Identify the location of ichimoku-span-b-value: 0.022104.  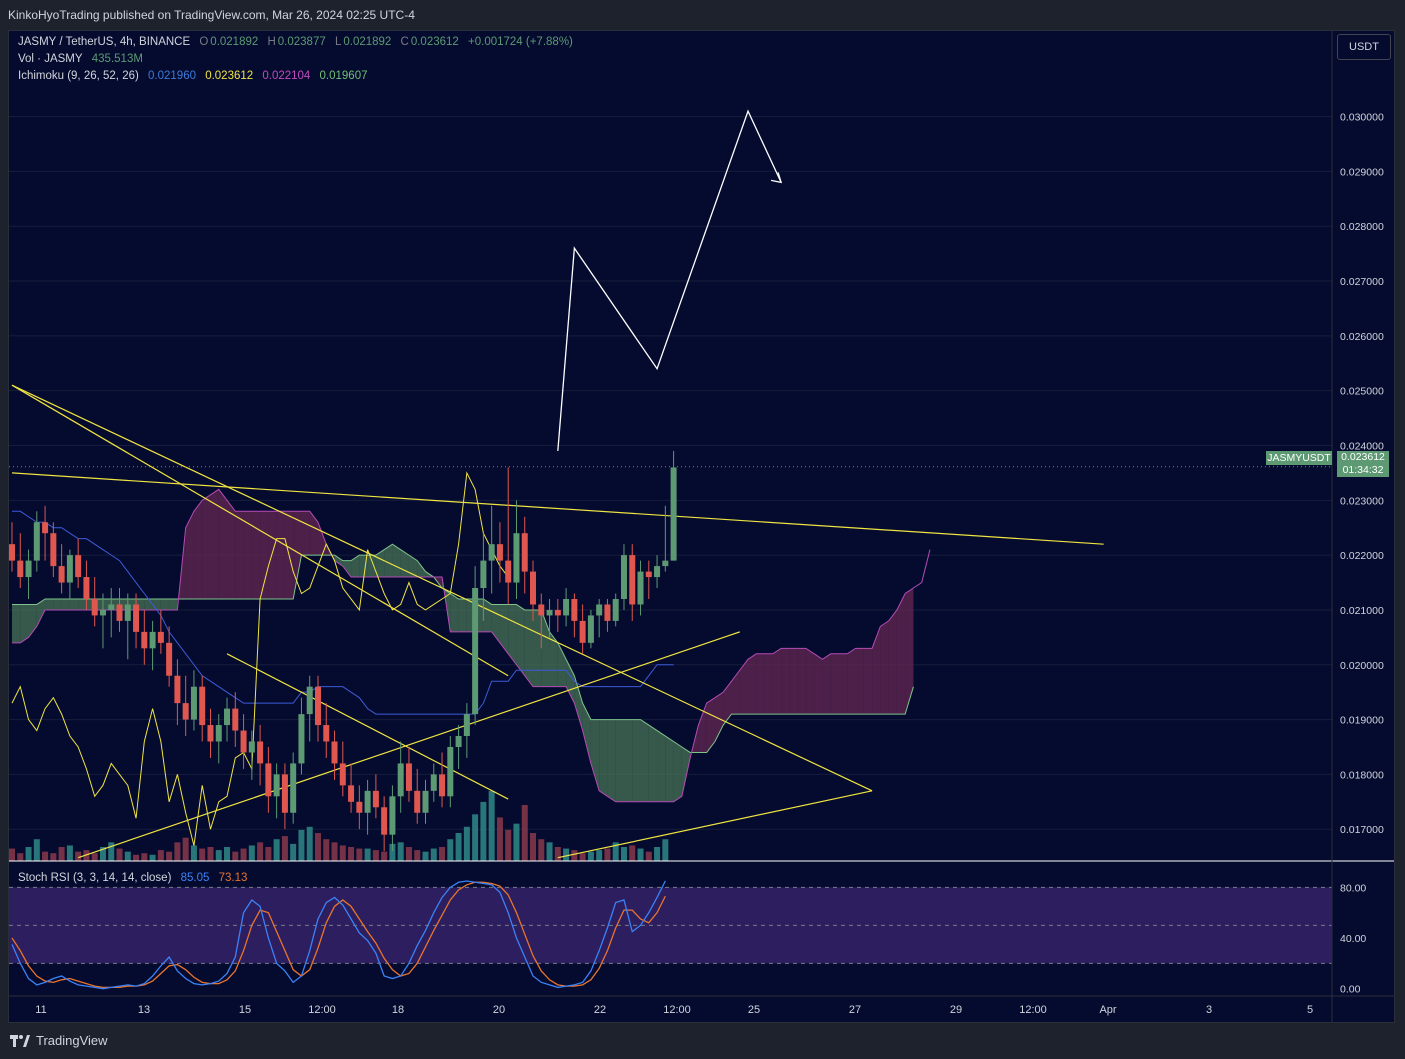
(286, 76).